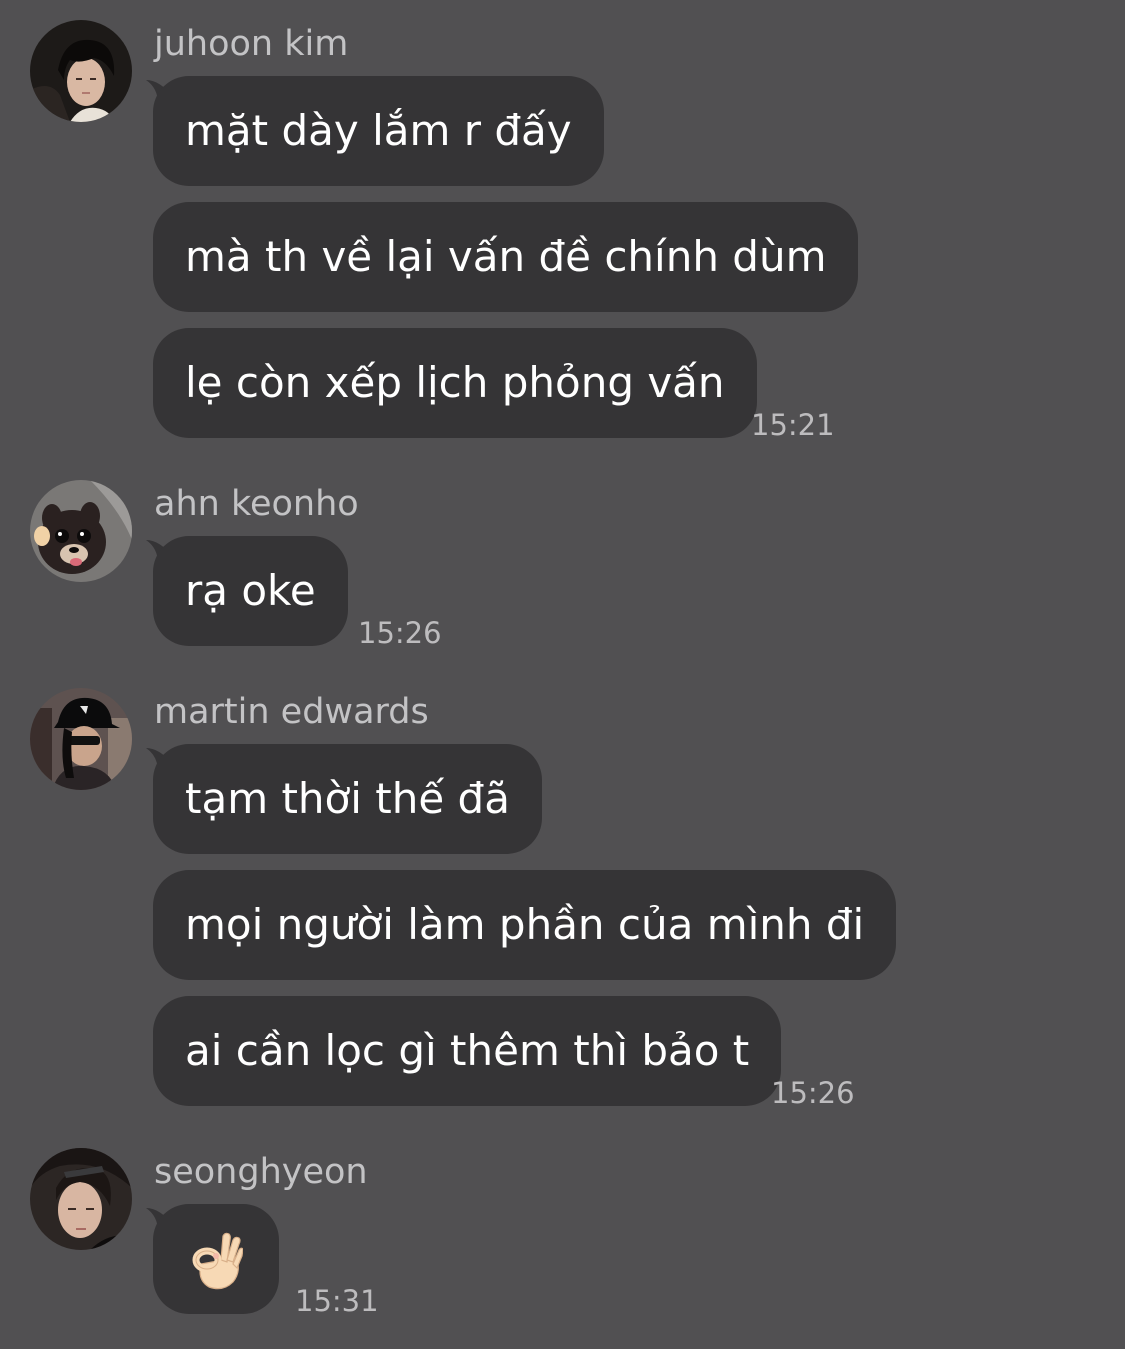  What do you see at coordinates (251, 44) in the screenshot?
I see `sender-name: juhoon kim` at bounding box center [251, 44].